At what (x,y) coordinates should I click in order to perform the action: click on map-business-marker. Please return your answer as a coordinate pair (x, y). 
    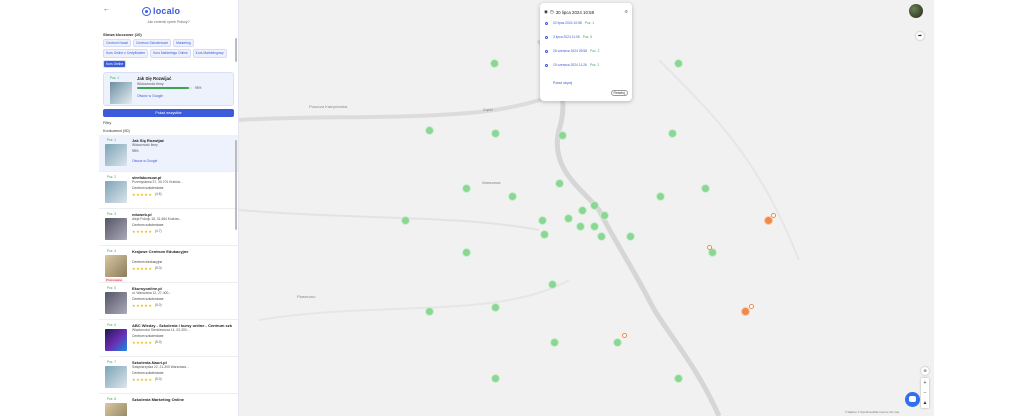
    Looking at the image, I should click on (745, 311).